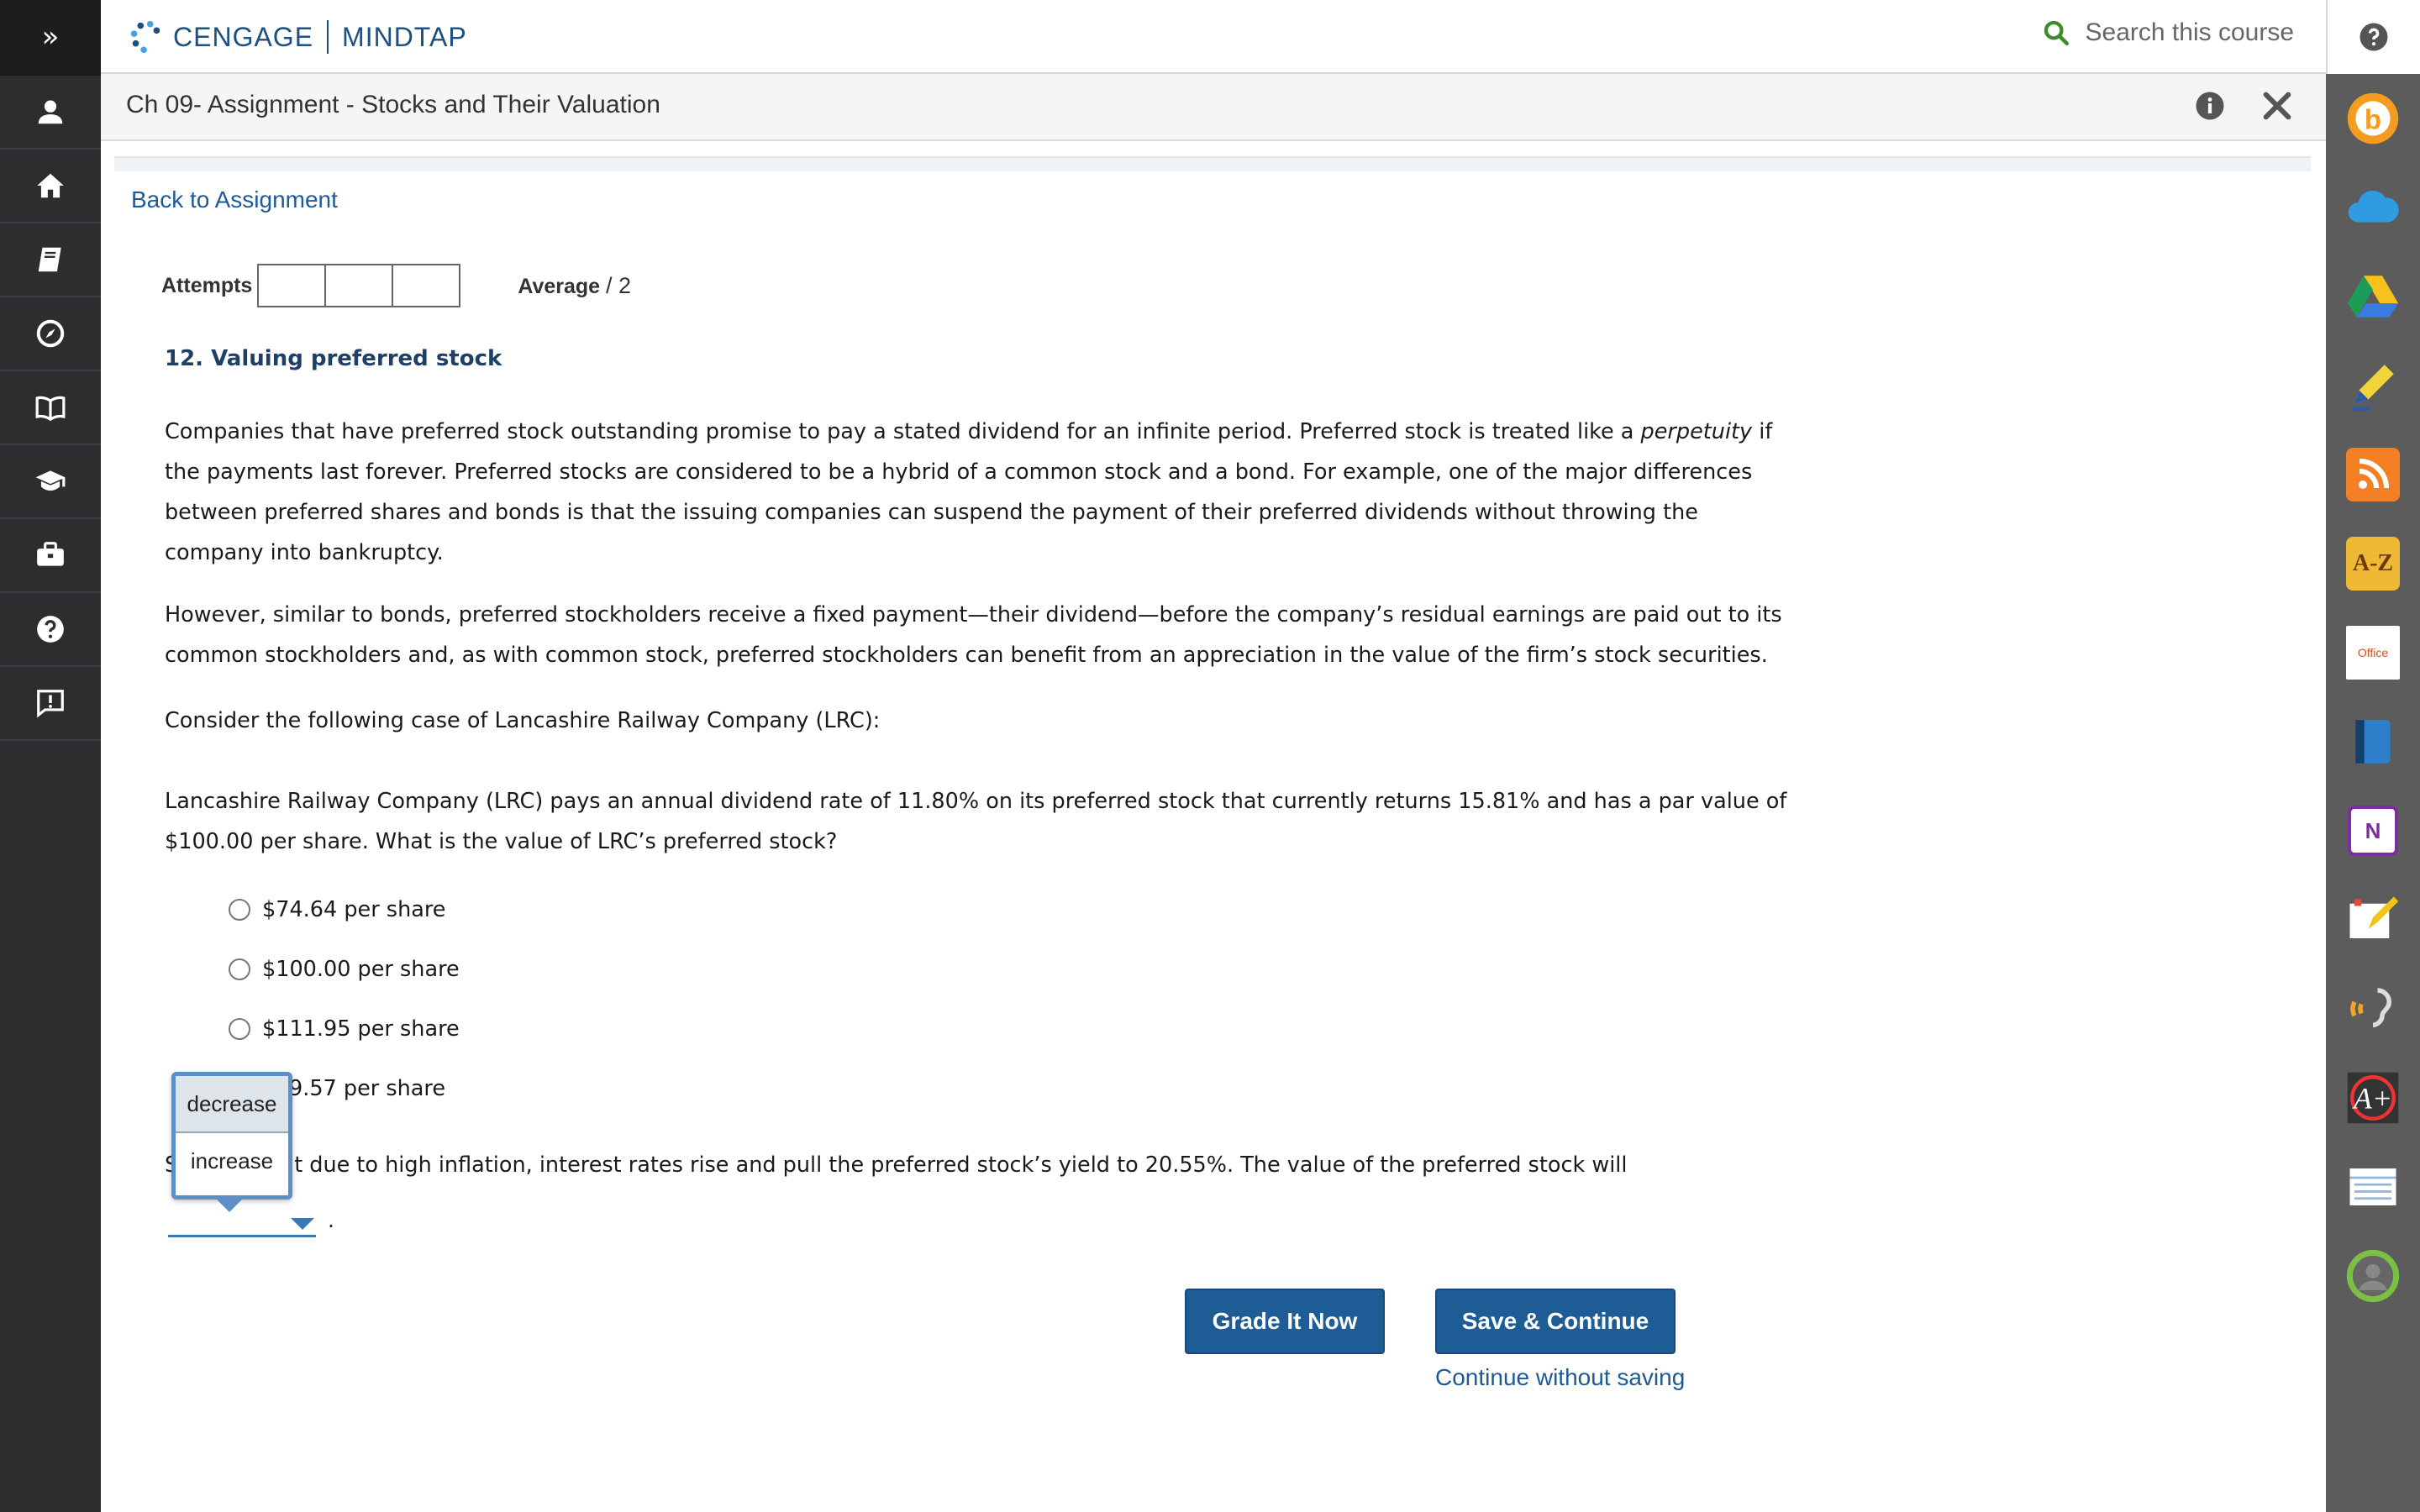 This screenshot has height=1512, width=2420. I want to click on user-icon, so click(51, 112).